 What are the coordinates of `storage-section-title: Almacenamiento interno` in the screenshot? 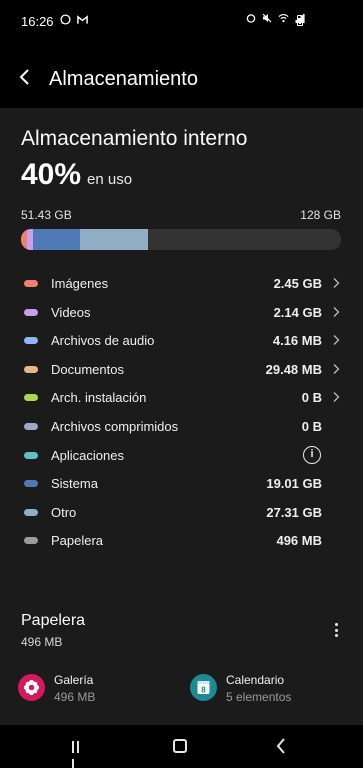 It's located at (134, 138).